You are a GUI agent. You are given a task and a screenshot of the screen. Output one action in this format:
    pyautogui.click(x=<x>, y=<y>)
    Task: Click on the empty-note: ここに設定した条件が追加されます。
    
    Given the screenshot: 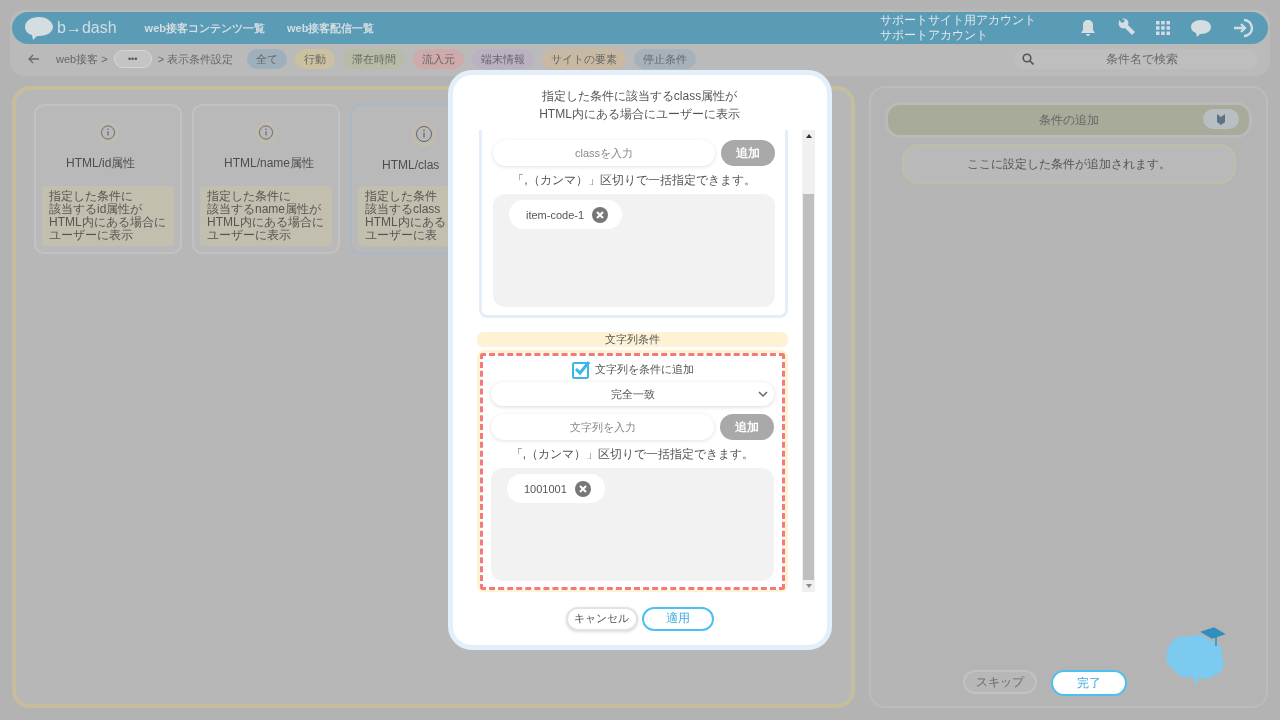 What is the action you would take?
    pyautogui.click(x=1068, y=164)
    